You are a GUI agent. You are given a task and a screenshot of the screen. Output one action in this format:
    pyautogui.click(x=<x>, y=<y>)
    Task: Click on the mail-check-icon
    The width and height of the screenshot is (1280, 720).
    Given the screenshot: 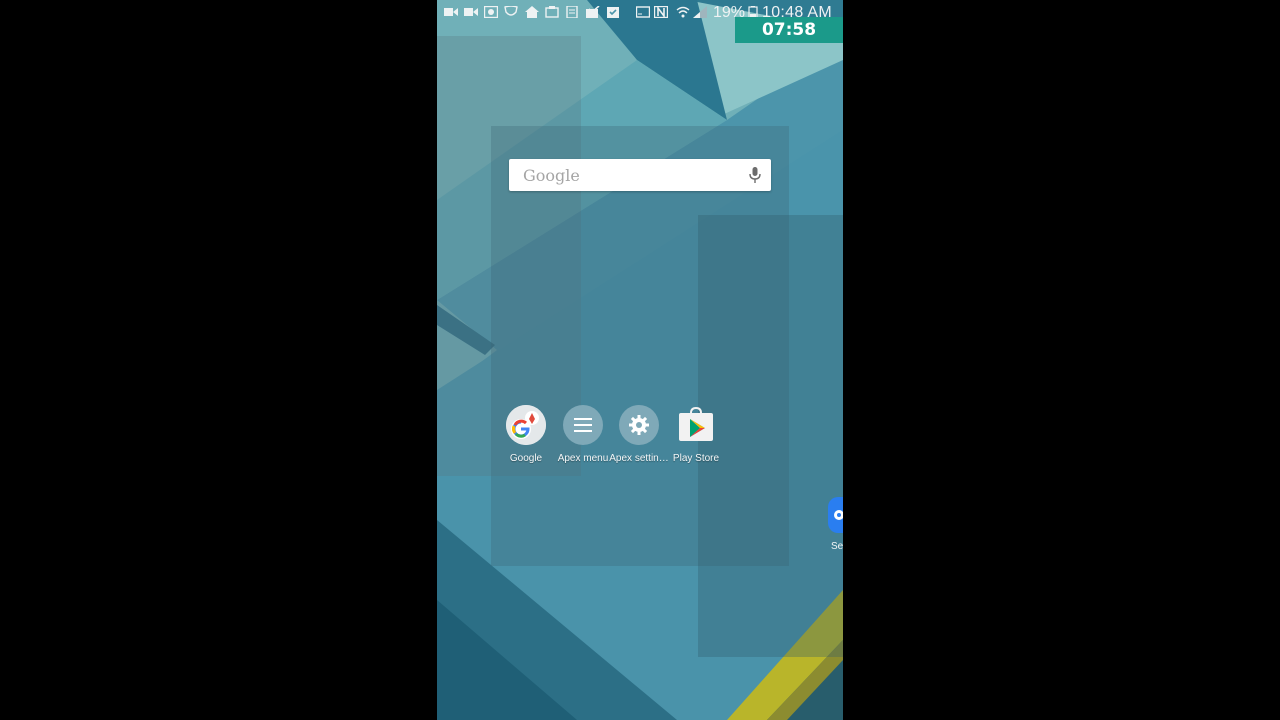 What is the action you would take?
    pyautogui.click(x=593, y=12)
    